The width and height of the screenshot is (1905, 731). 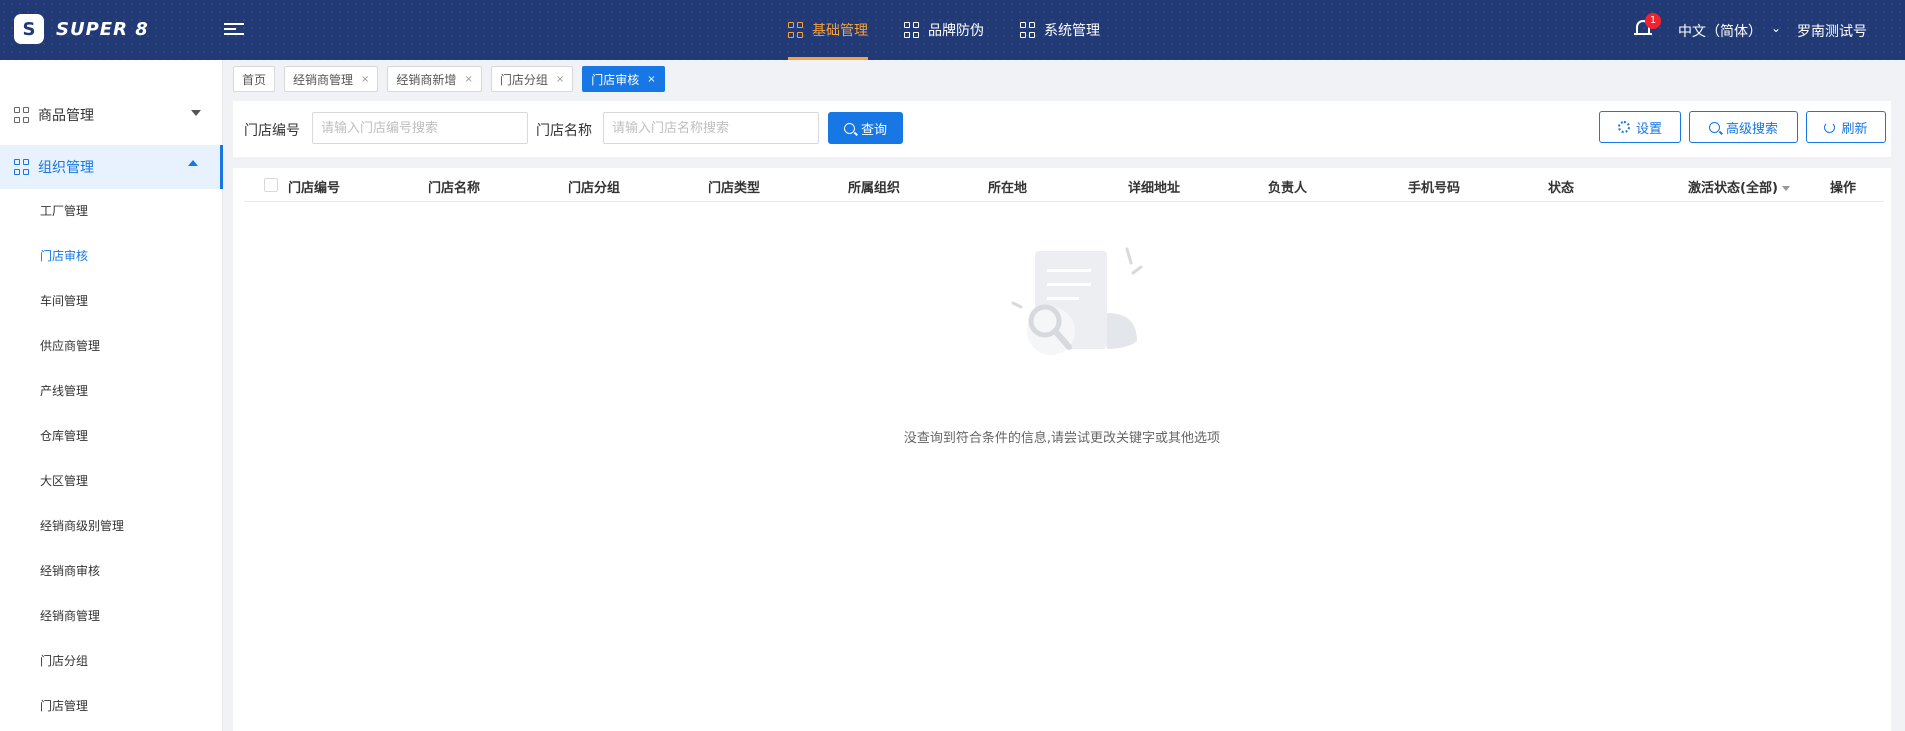 I want to click on column-header: 手机号码, so click(x=1434, y=188).